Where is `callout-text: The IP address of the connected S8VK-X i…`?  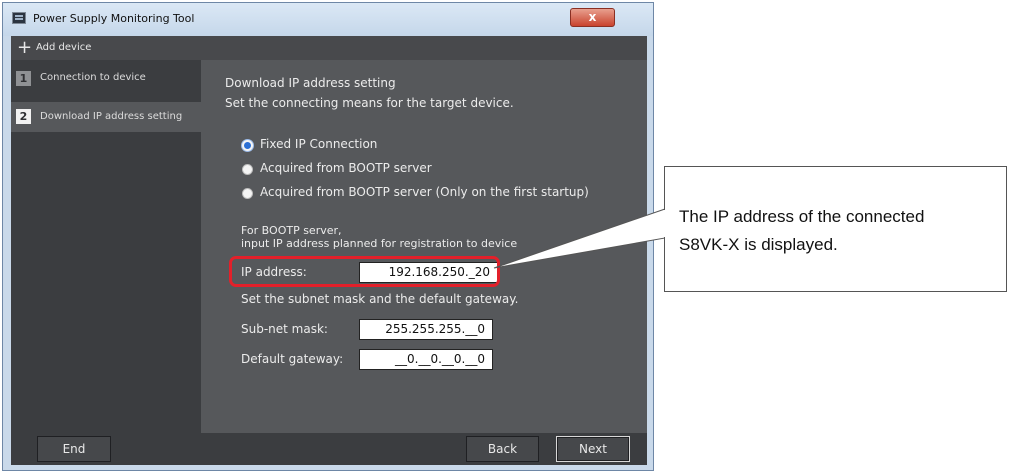
callout-text: The IP address of the connected S8VK-X i… is located at coordinates (841, 231).